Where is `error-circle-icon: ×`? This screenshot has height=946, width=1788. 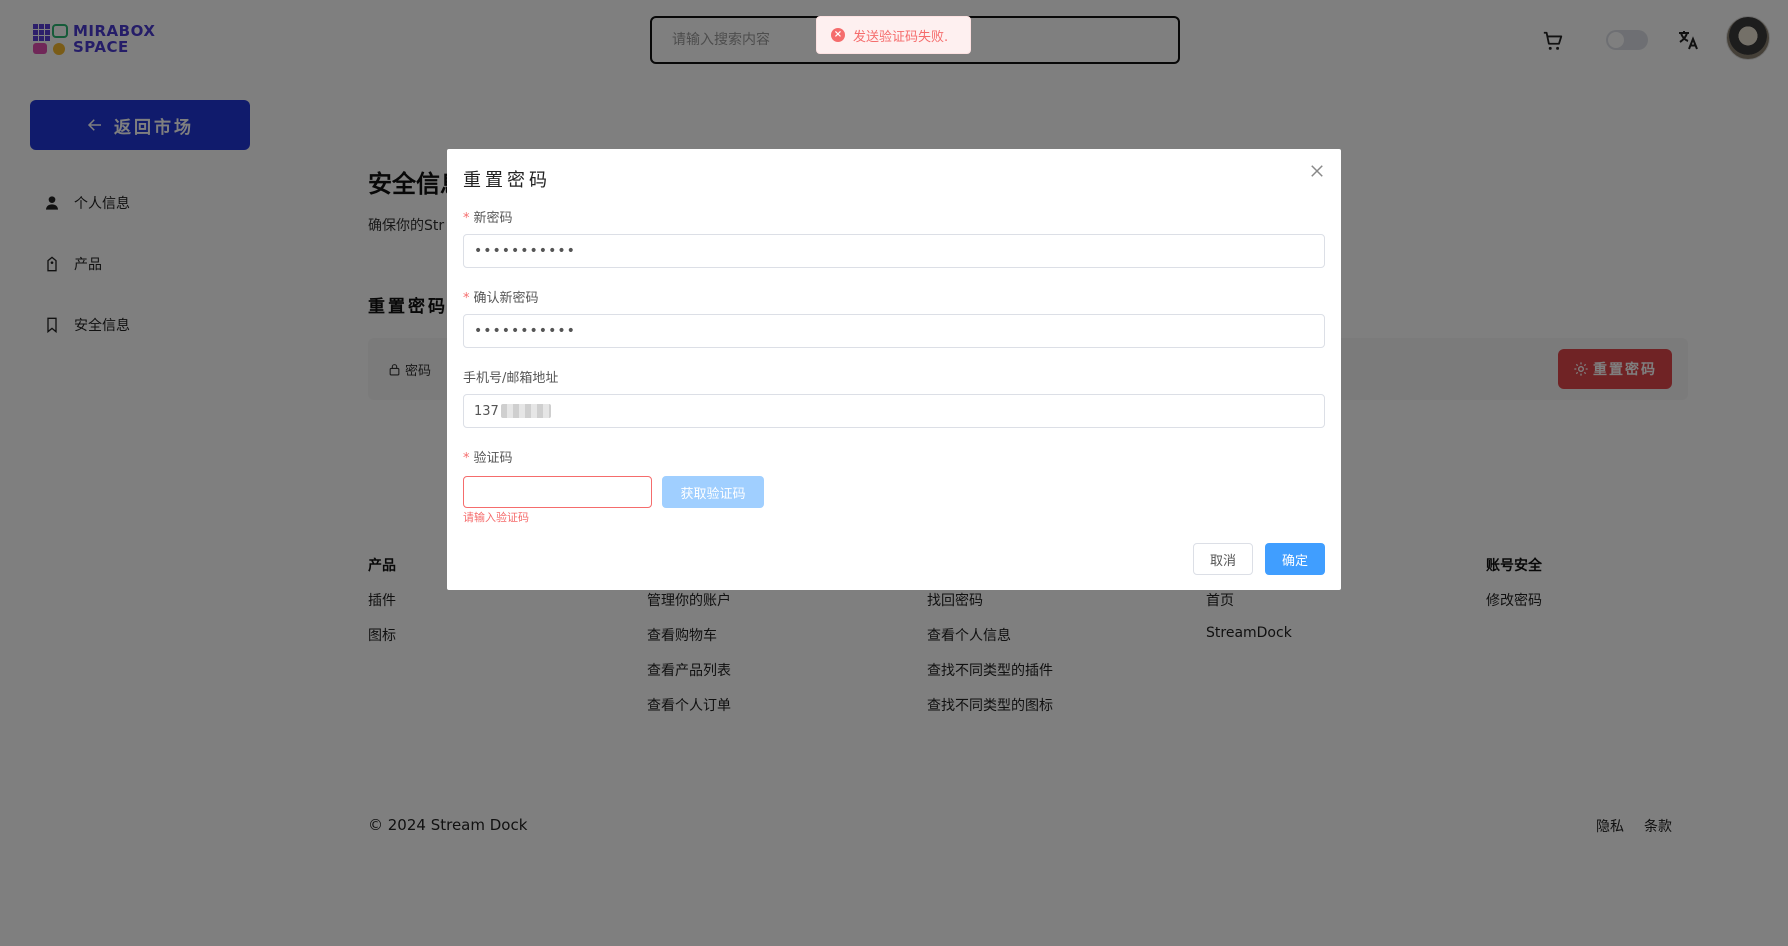
error-circle-icon: × is located at coordinates (838, 35).